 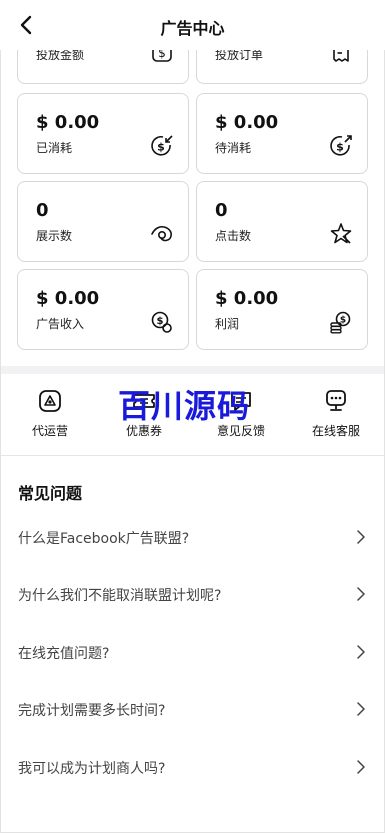 What do you see at coordinates (192, 768) in the screenshot?
I see `faq-item: 我可以成为计划商人吗?` at bounding box center [192, 768].